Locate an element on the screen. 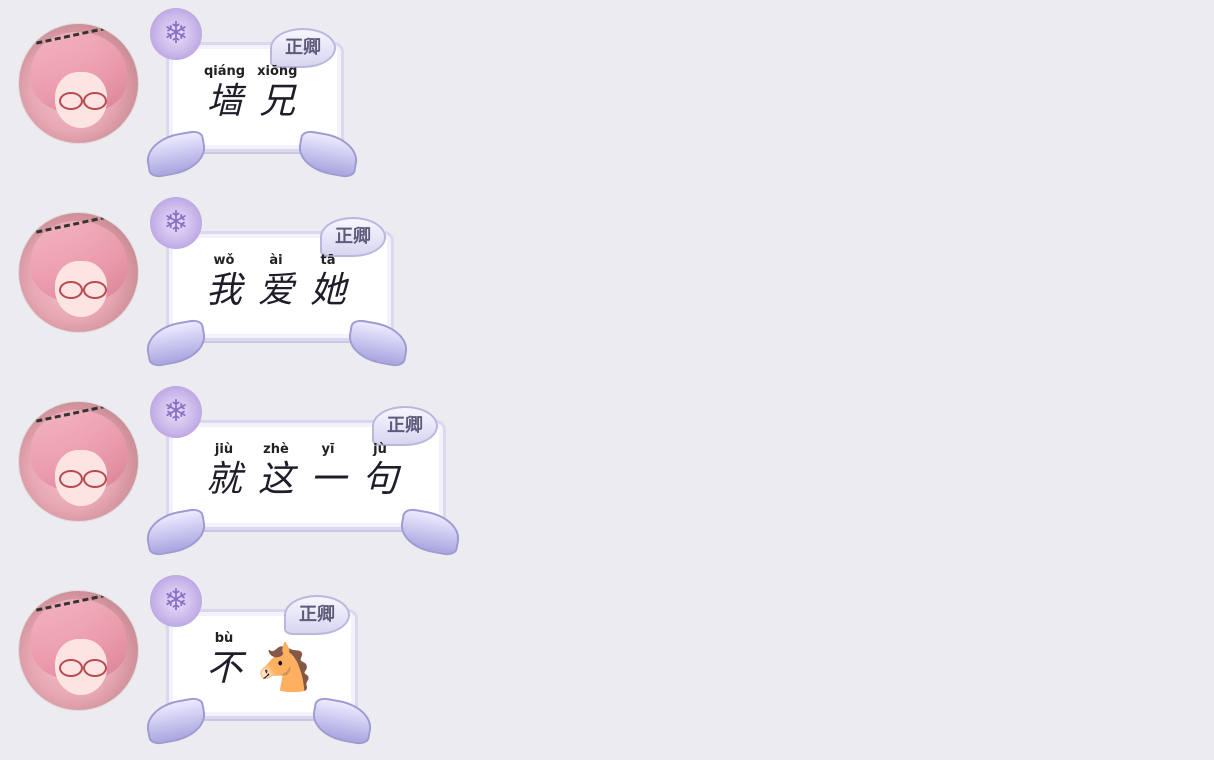 The width and height of the screenshot is (1214, 760). hanzi: 句 is located at coordinates (379, 479).